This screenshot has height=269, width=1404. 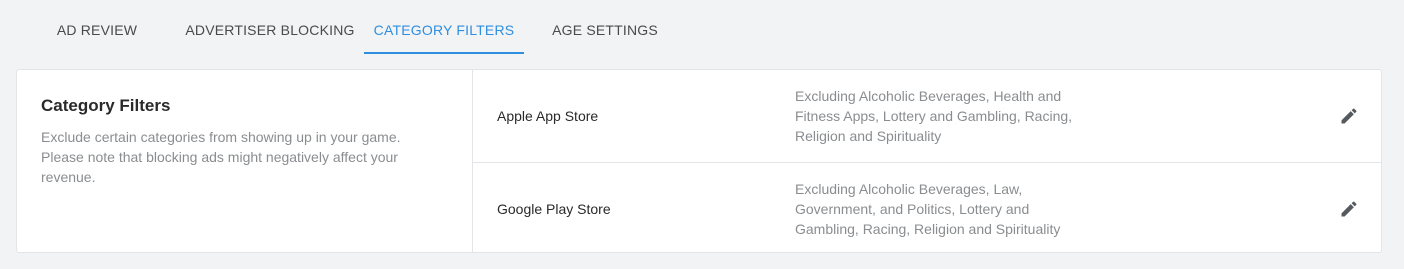 I want to click on panel-title: Category Filters, so click(x=106, y=105).